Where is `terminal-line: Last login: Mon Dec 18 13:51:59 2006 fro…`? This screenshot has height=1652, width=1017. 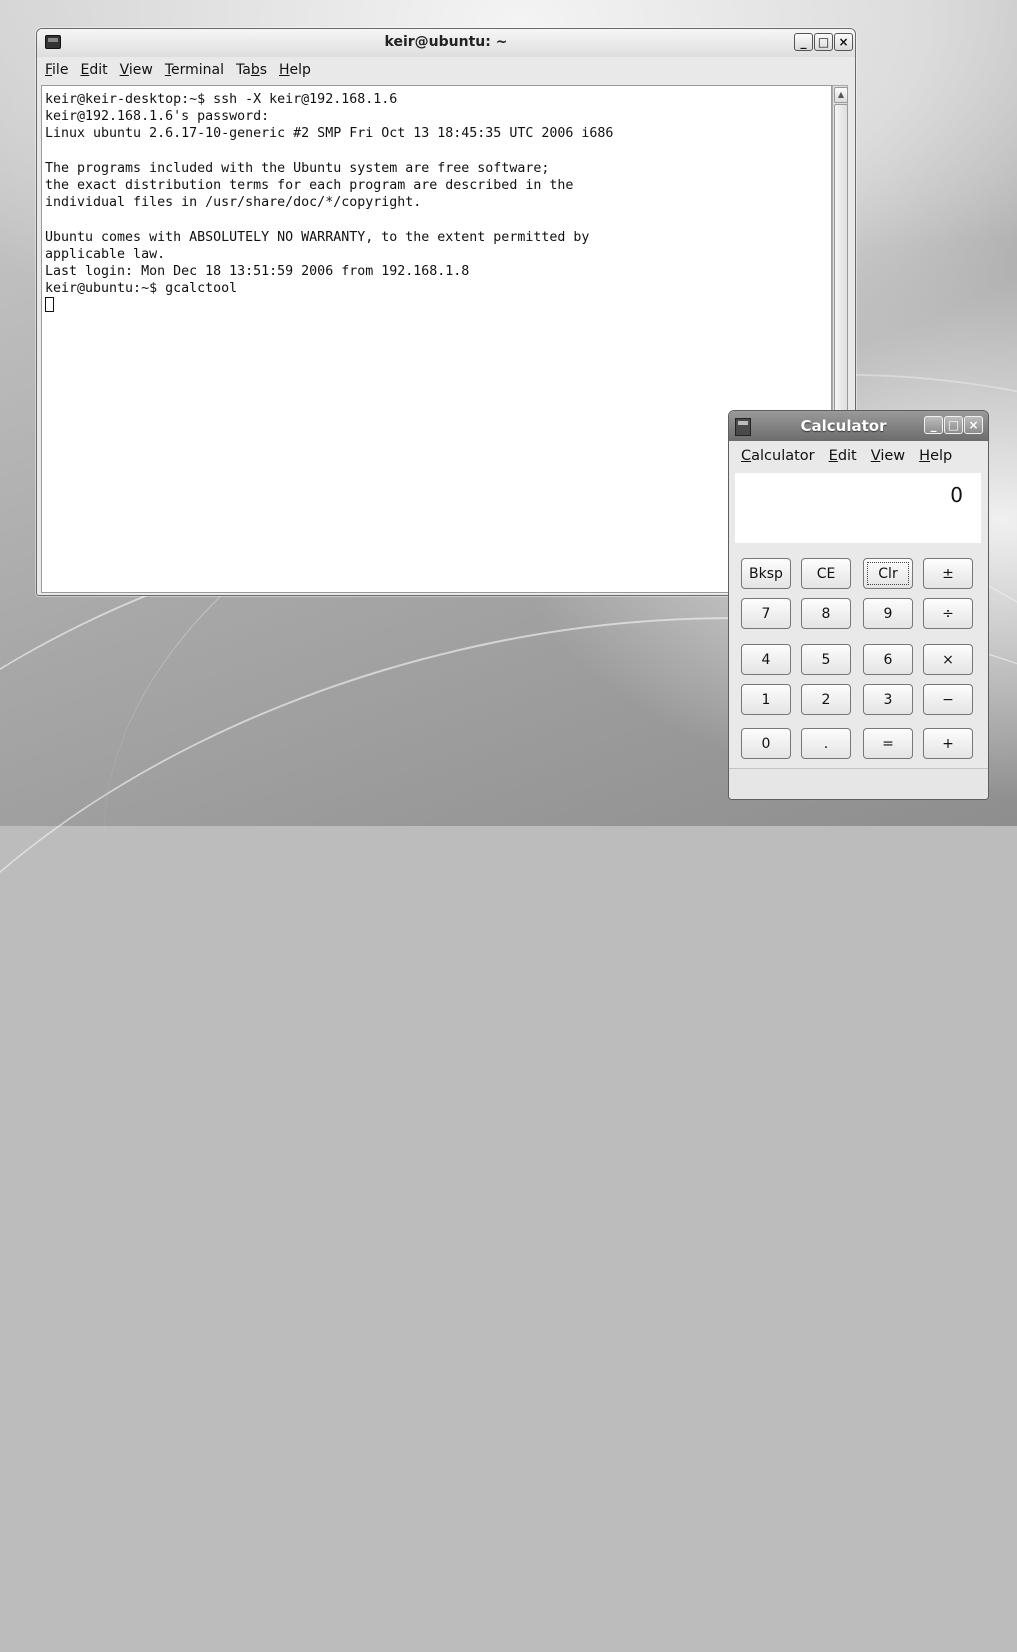
terminal-line: Last login: Mon Dec 18 13:51:59 2006 fro… is located at coordinates (257, 272).